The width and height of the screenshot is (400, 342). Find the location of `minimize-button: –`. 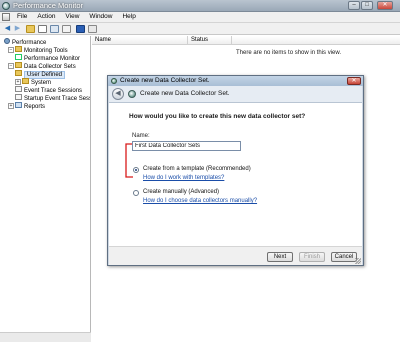

minimize-button: – is located at coordinates (354, 5).